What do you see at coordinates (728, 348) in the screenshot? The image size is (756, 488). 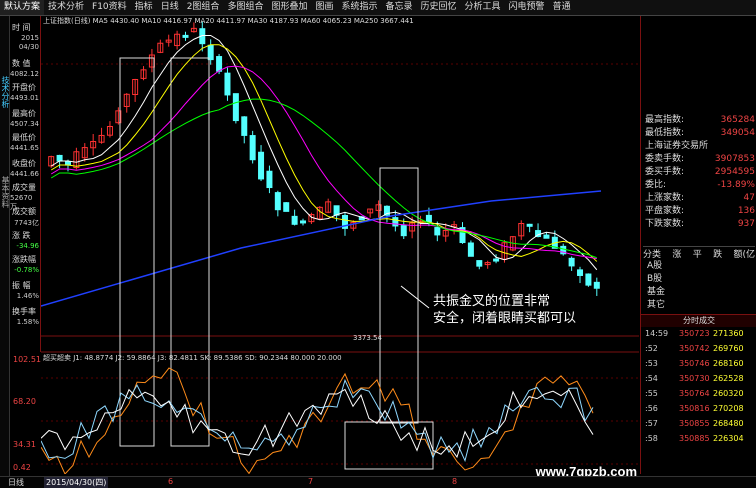 I see `tick-amount: 269760` at bounding box center [728, 348].